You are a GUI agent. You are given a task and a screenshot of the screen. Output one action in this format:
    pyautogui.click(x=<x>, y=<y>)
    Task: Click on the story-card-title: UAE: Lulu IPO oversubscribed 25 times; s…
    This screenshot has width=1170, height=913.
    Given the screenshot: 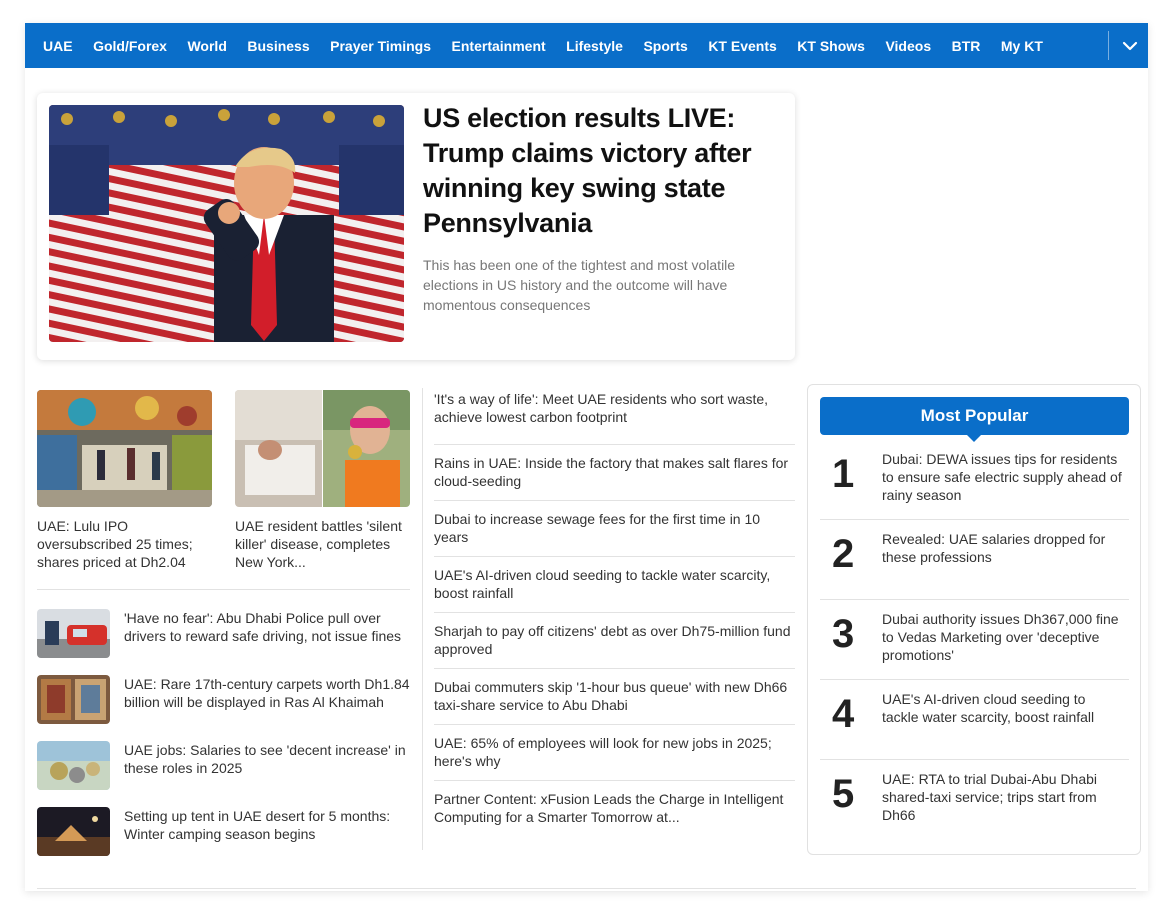 What is the action you would take?
    pyautogui.click(x=124, y=544)
    